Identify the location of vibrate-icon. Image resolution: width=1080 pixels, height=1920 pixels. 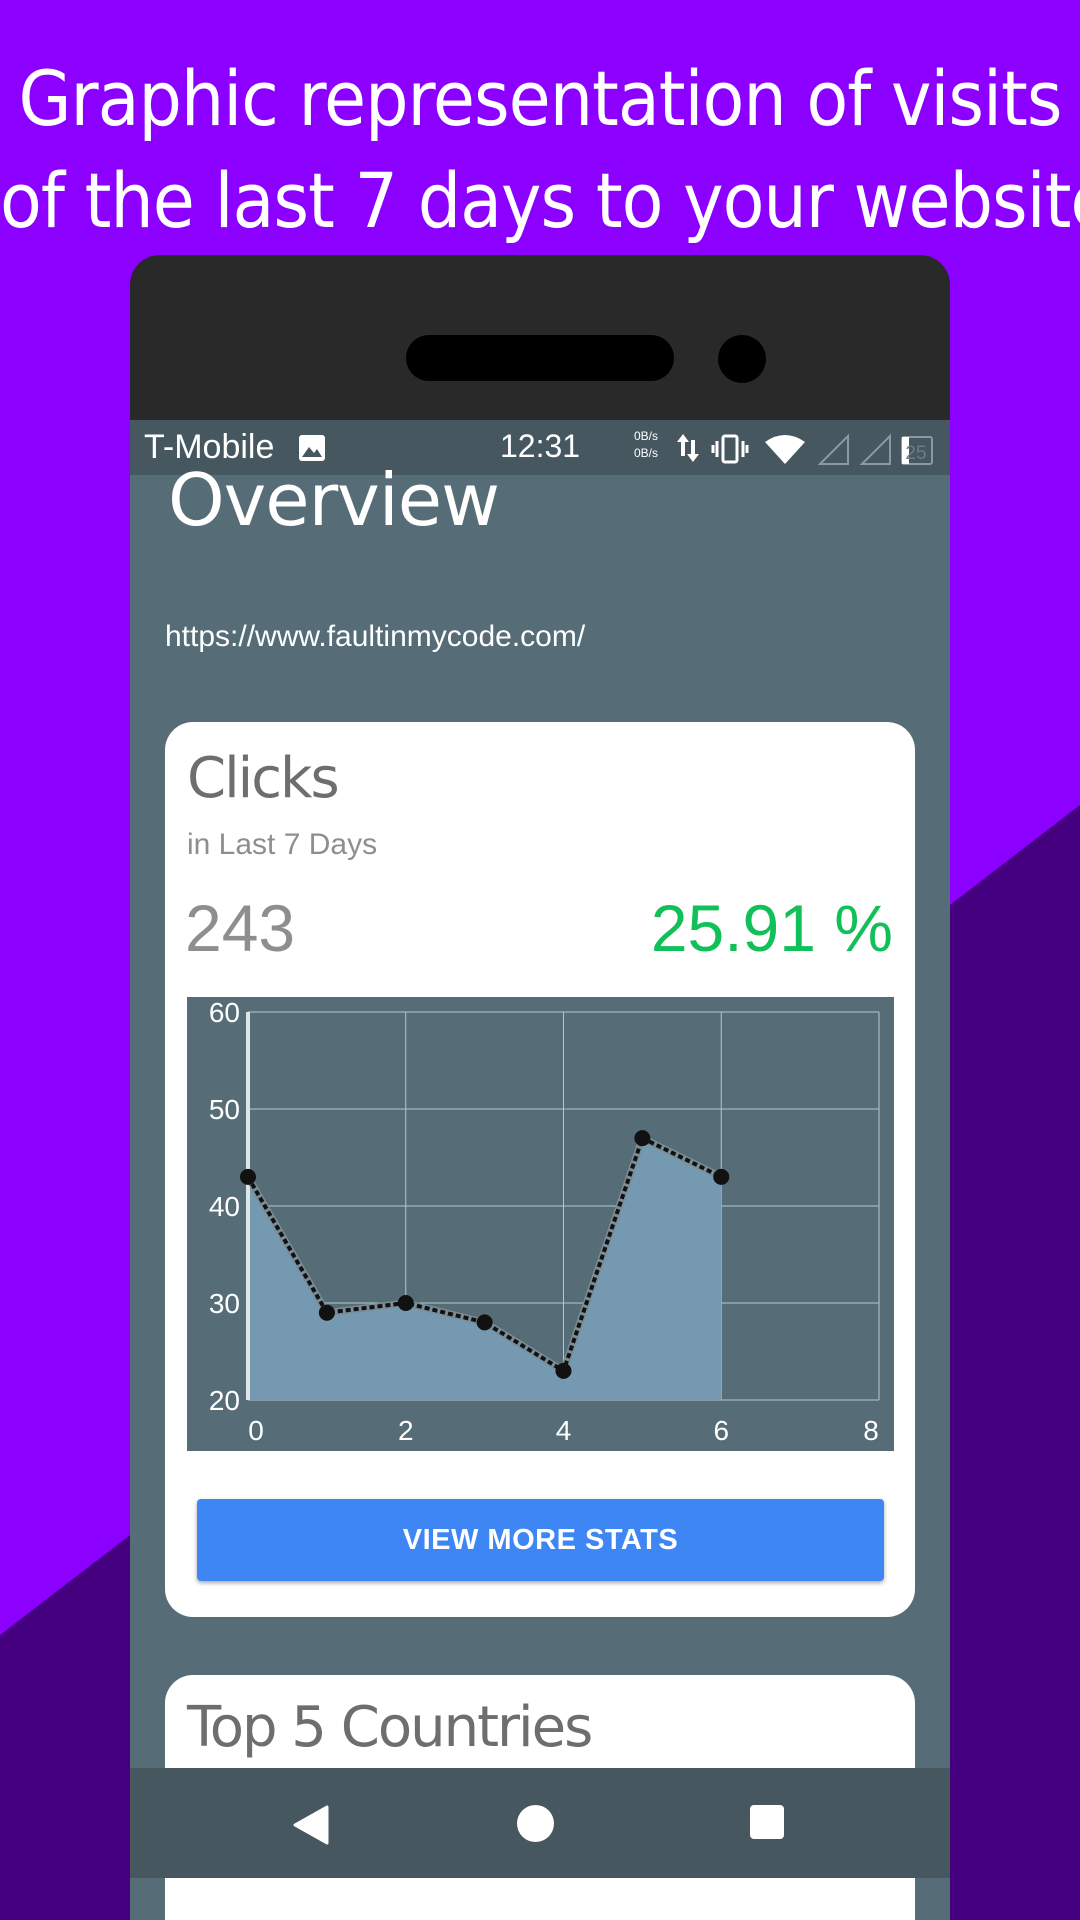
(730, 449).